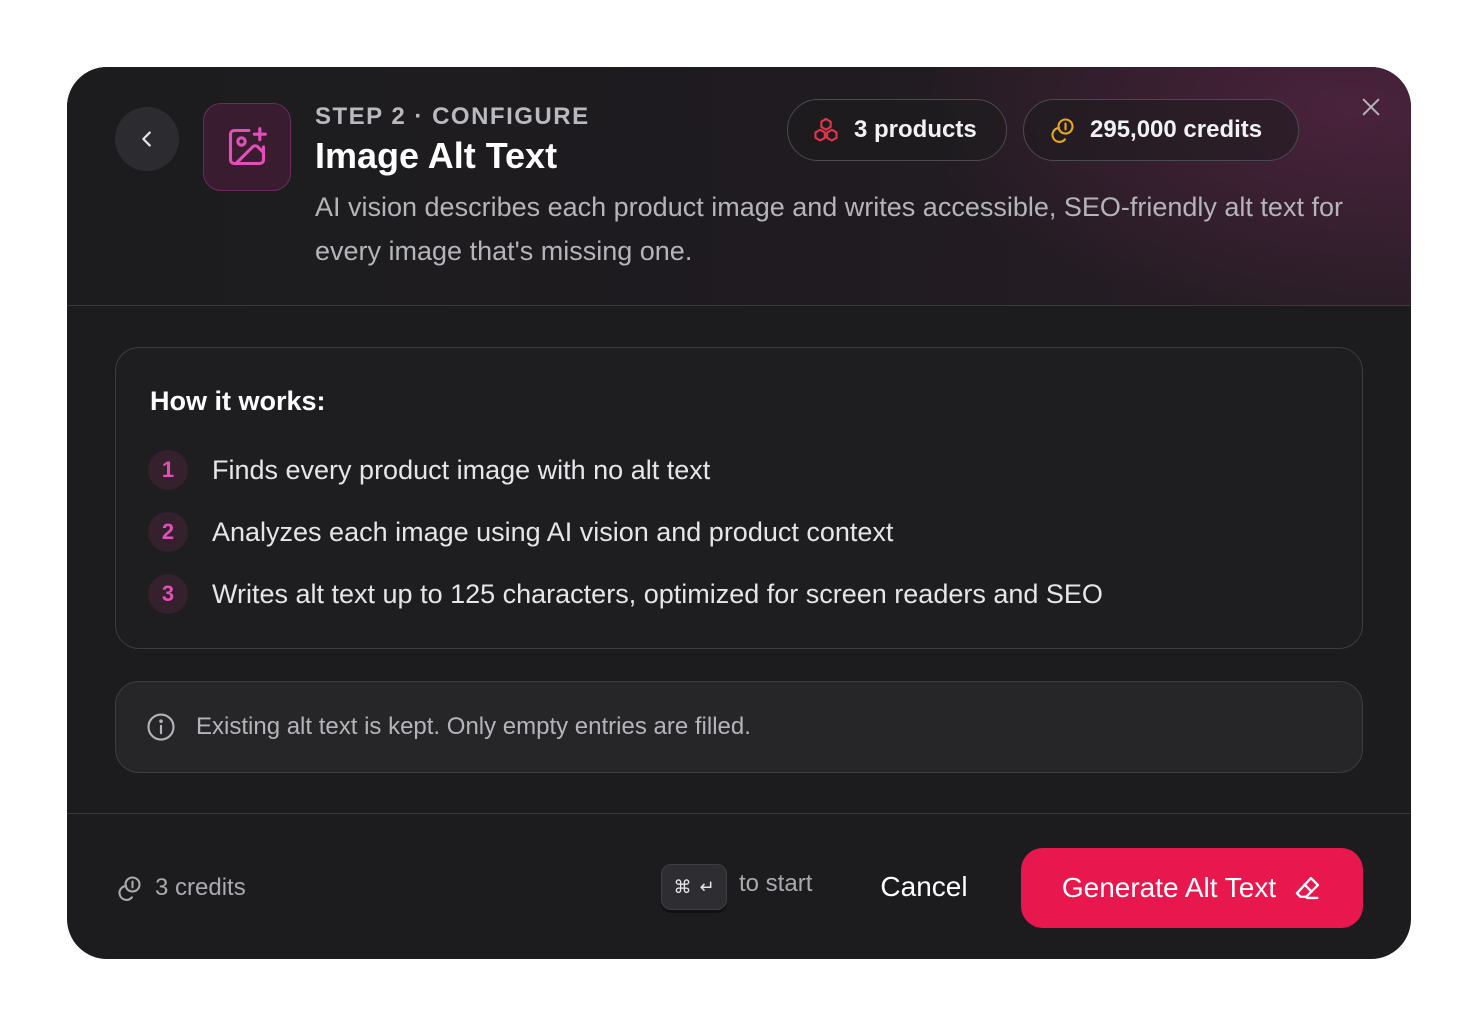  I want to click on eraser-icon, so click(1307, 888).